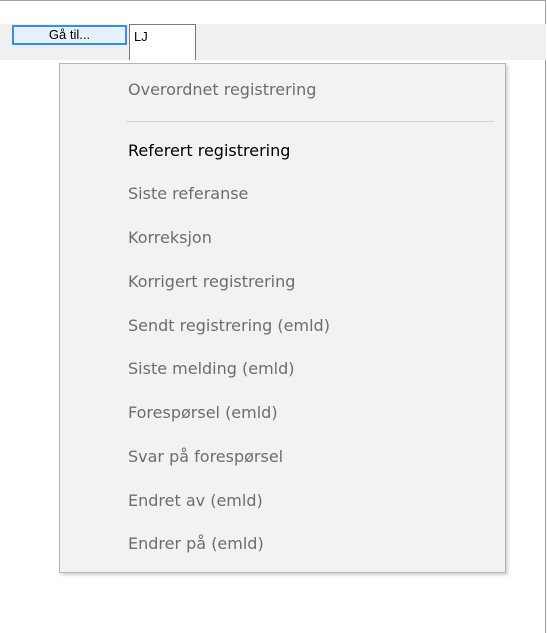 Image resolution: width=547 pixels, height=633 pixels. Describe the element at coordinates (310, 121) in the screenshot. I see `menu-separator` at that location.